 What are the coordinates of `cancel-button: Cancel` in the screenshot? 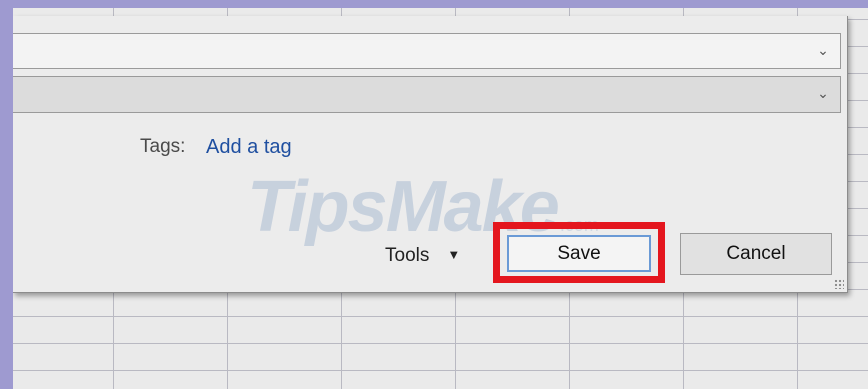 It's located at (756, 254).